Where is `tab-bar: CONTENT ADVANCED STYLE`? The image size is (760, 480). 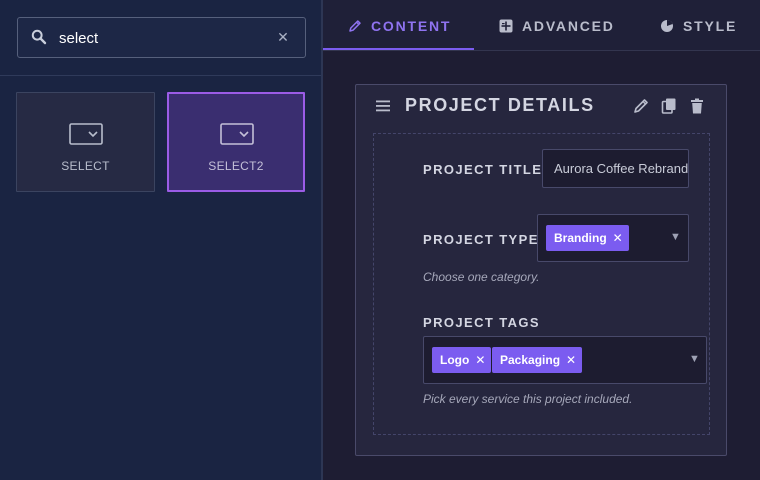 tab-bar: CONTENT ADVANCED STYLE is located at coordinates (541, 25).